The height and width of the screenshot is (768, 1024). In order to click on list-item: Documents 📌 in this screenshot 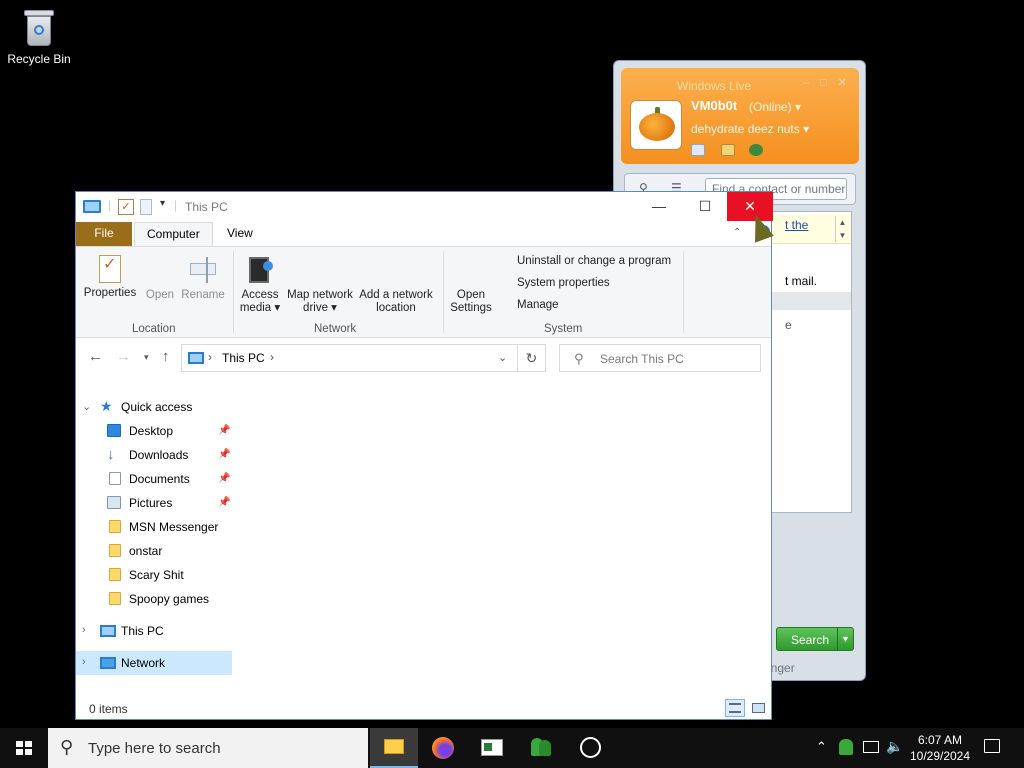, I will do `click(154, 479)`.